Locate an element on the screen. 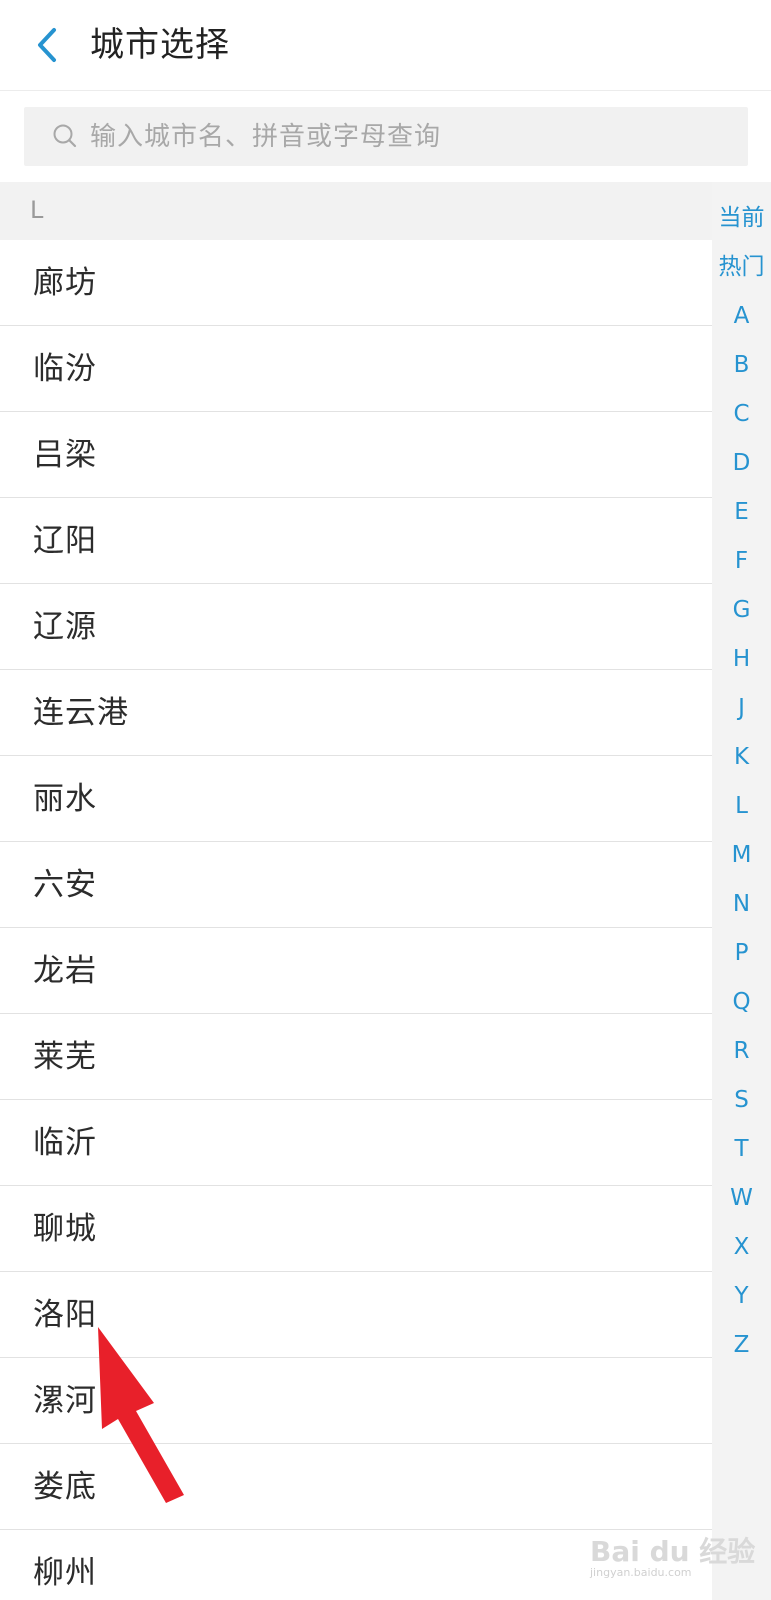 This screenshot has width=771, height=1600. index-letter: B is located at coordinates (741, 365).